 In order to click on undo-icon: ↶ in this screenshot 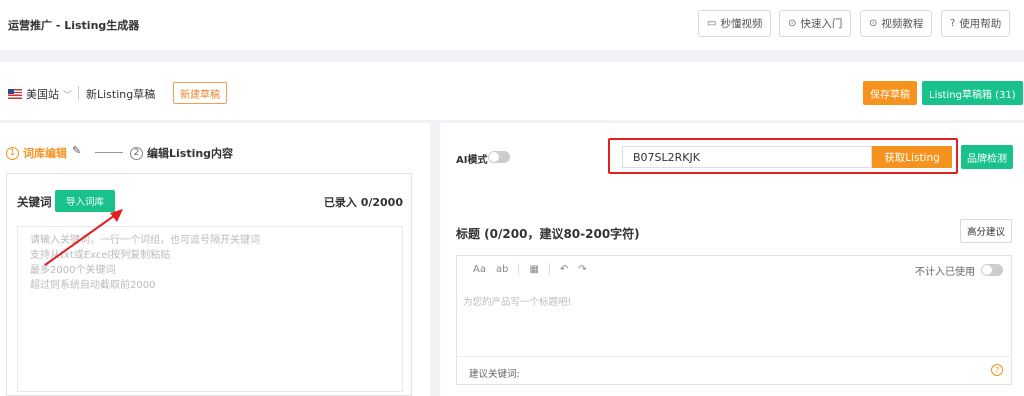, I will do `click(564, 269)`.